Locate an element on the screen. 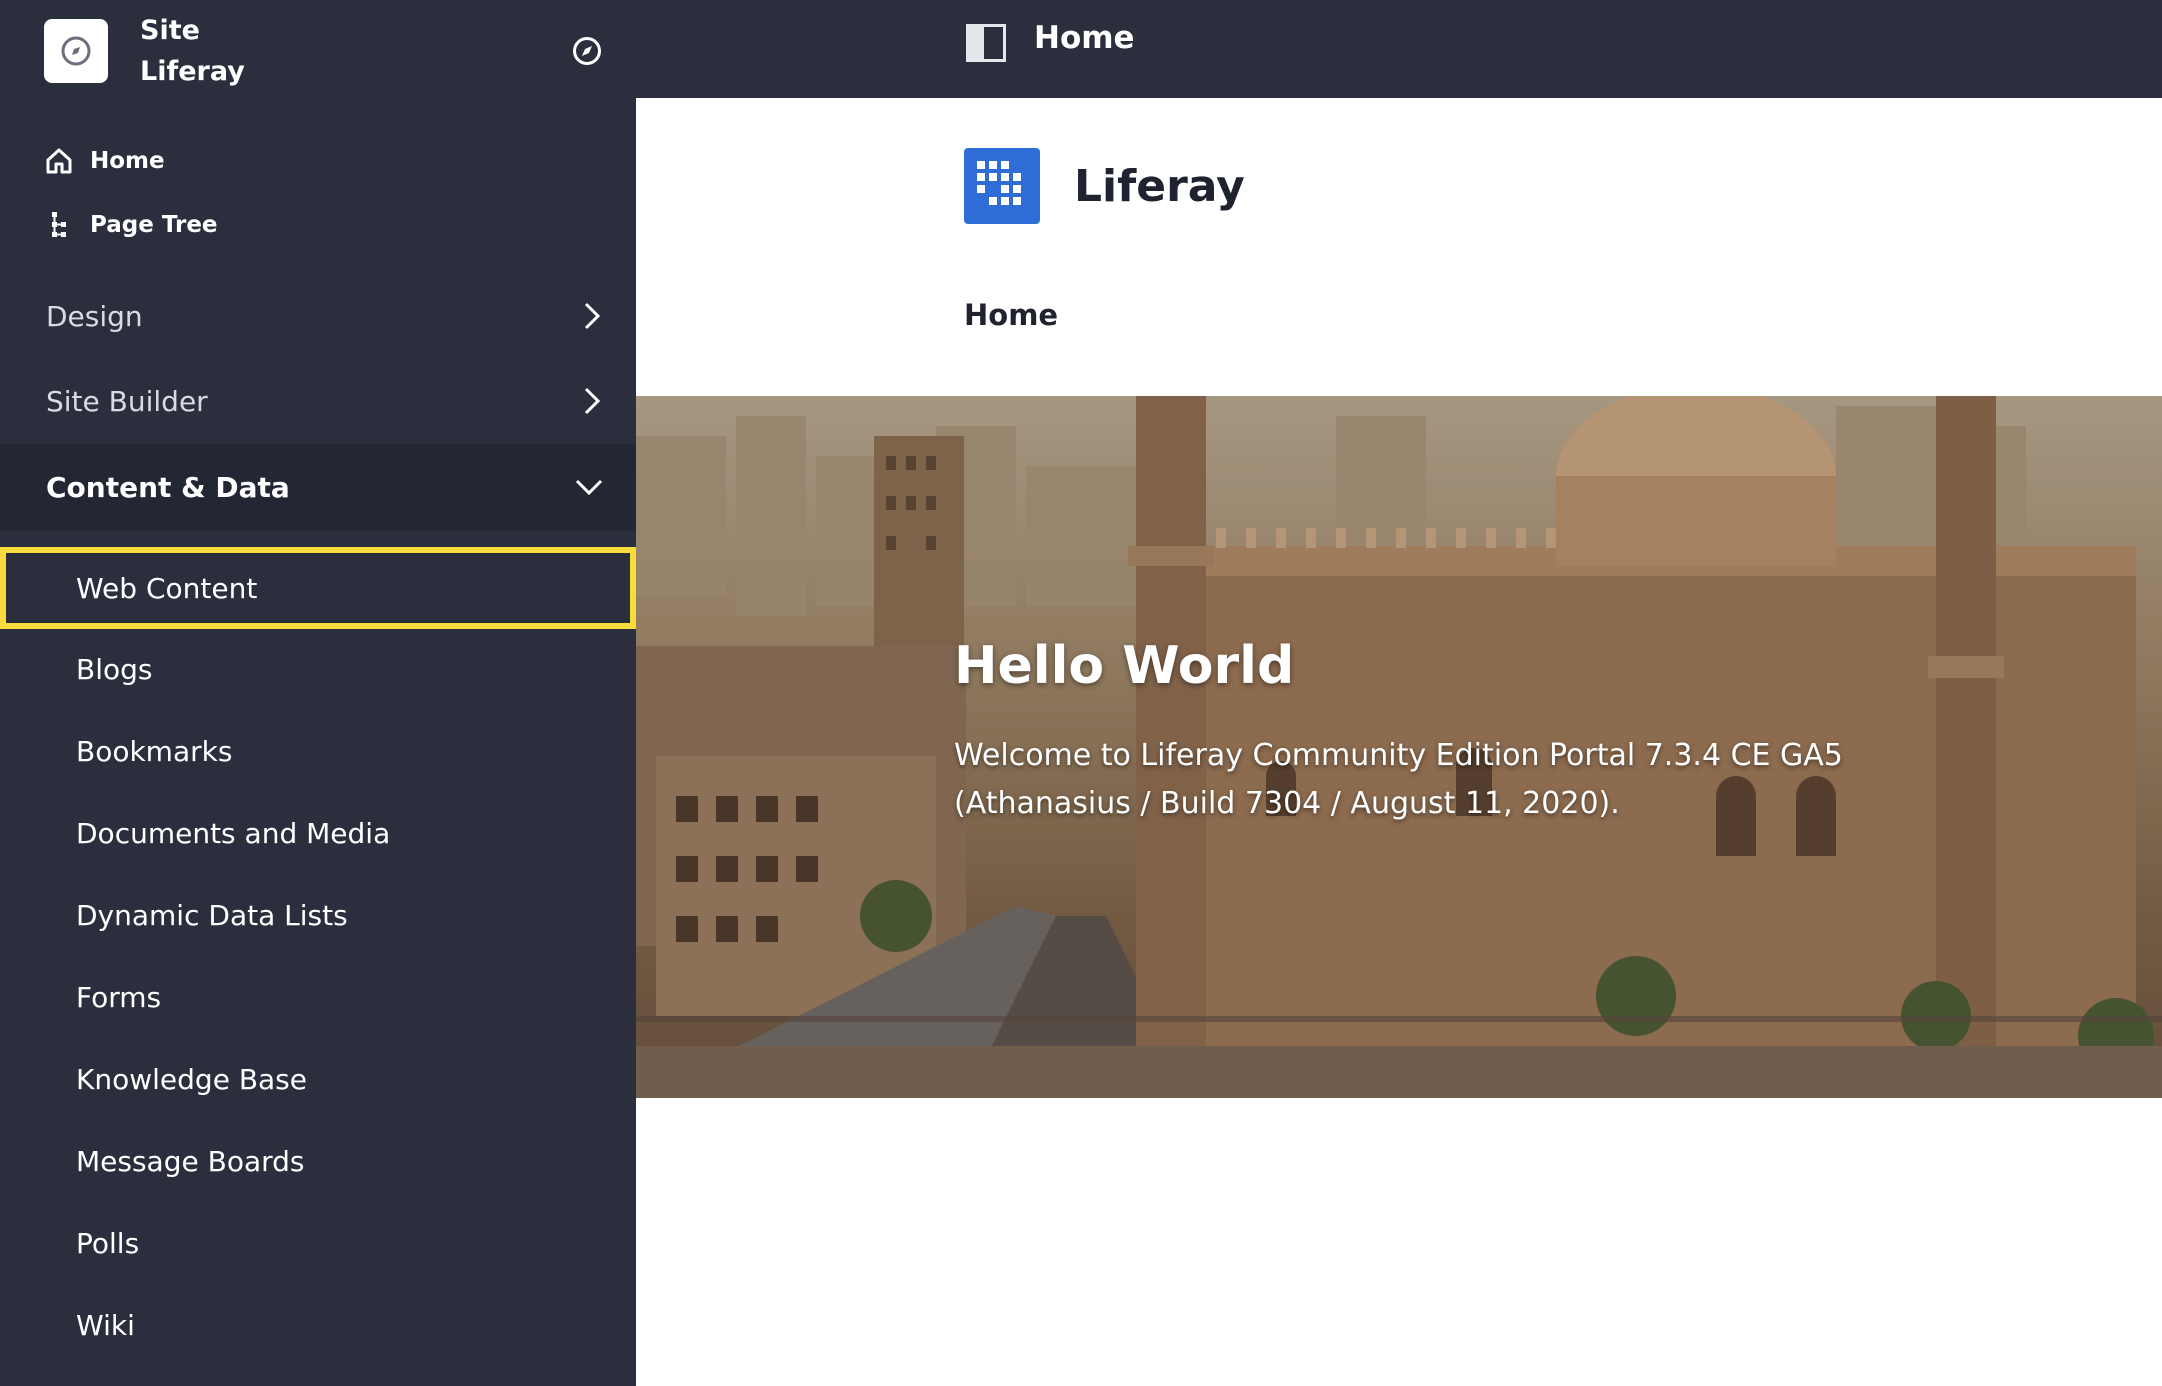 The width and height of the screenshot is (2162, 1386). sidebar-item-web-content: Web Content is located at coordinates (318, 588).